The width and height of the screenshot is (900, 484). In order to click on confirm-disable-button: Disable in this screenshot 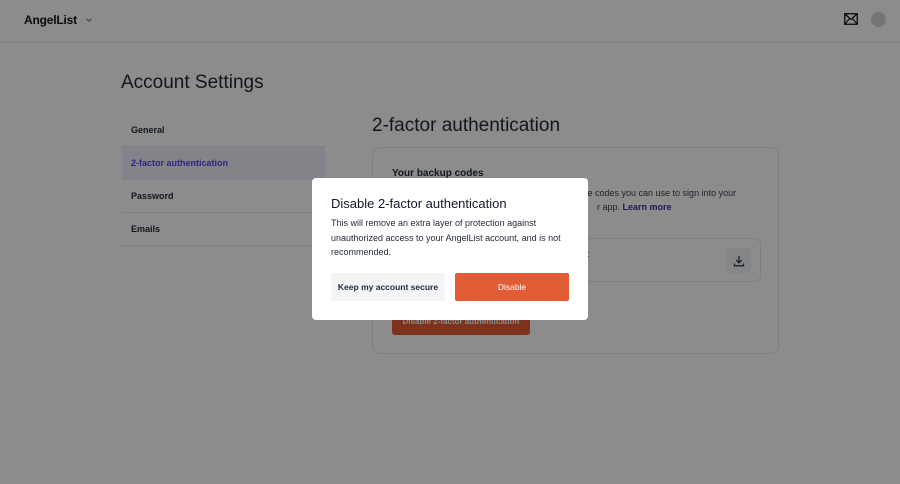, I will do `click(512, 287)`.